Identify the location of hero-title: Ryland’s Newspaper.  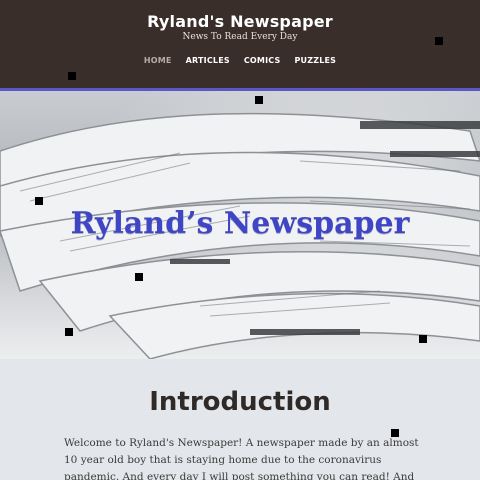
(240, 223).